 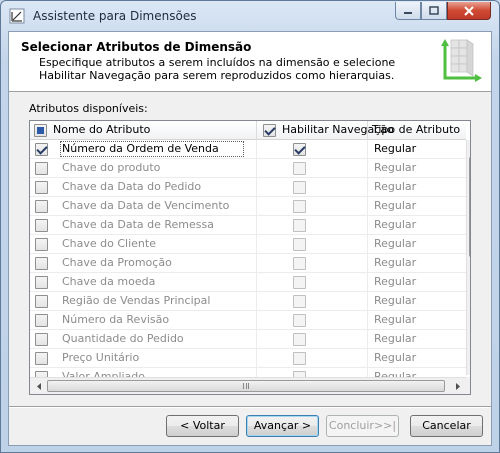 I want to click on attribute-name: Número da Revisão, so click(x=159, y=320).